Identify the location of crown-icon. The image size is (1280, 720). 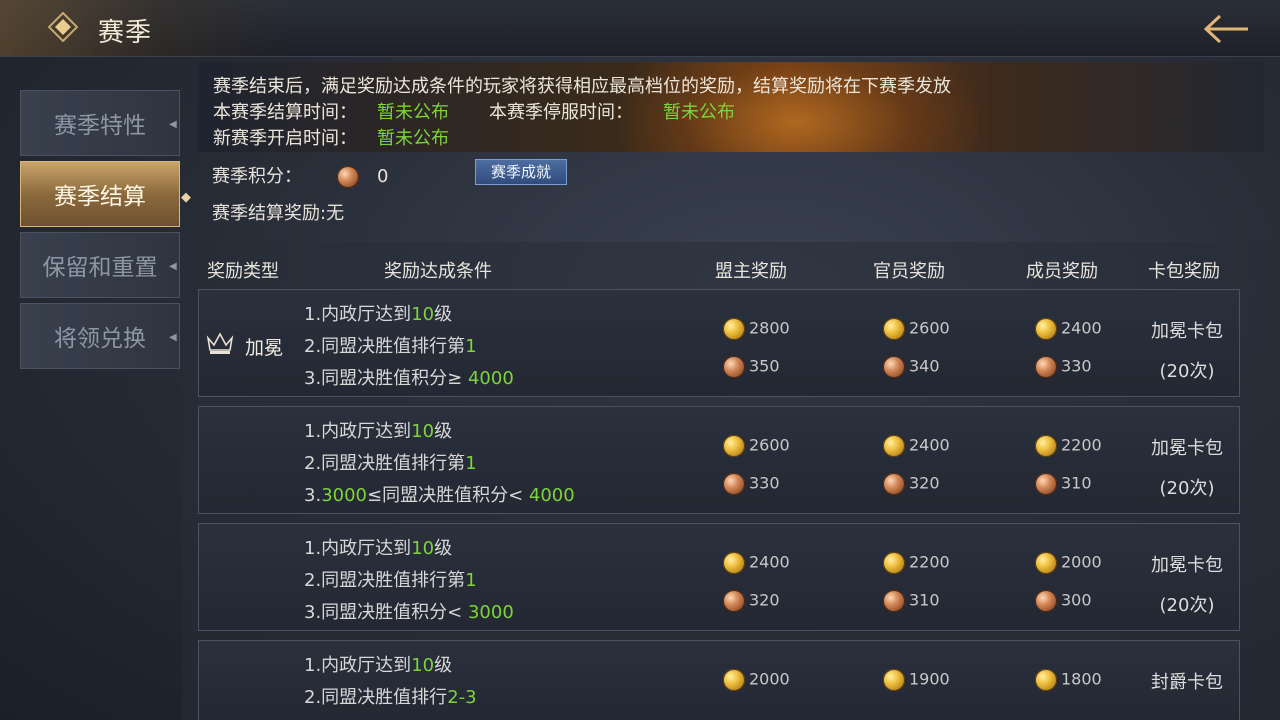
(220, 343).